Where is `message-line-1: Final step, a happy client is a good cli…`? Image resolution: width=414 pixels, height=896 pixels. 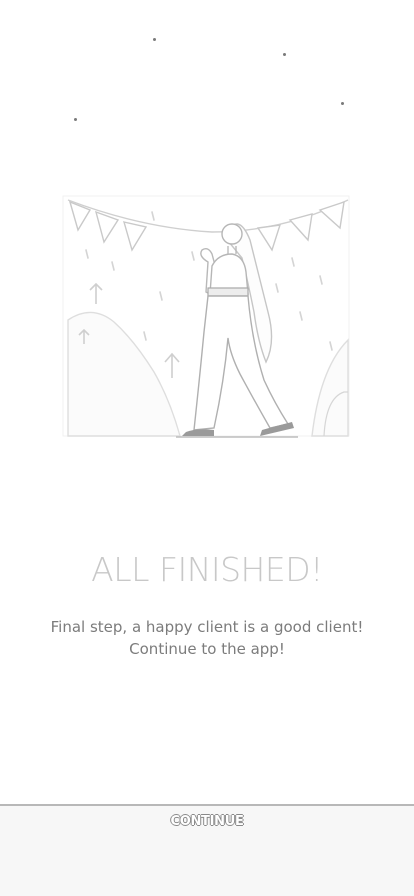 message-line-1: Final step, a happy client is a good cli… is located at coordinates (207, 627).